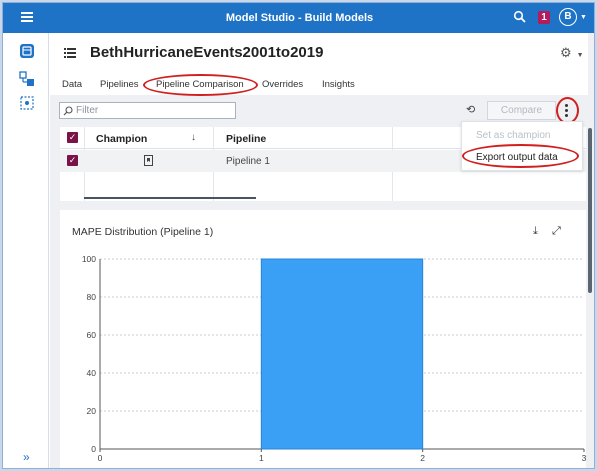 The width and height of the screenshot is (597, 471). Describe the element at coordinates (27, 51) in the screenshot. I see `pipeline-nav-icon` at that location.